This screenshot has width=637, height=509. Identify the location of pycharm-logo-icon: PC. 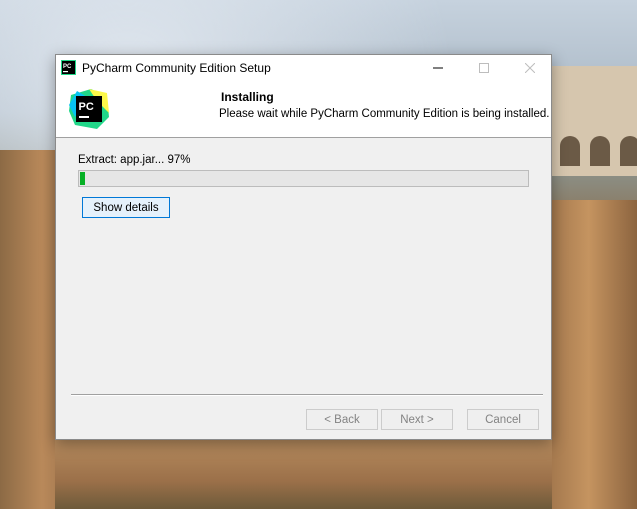
(89, 109).